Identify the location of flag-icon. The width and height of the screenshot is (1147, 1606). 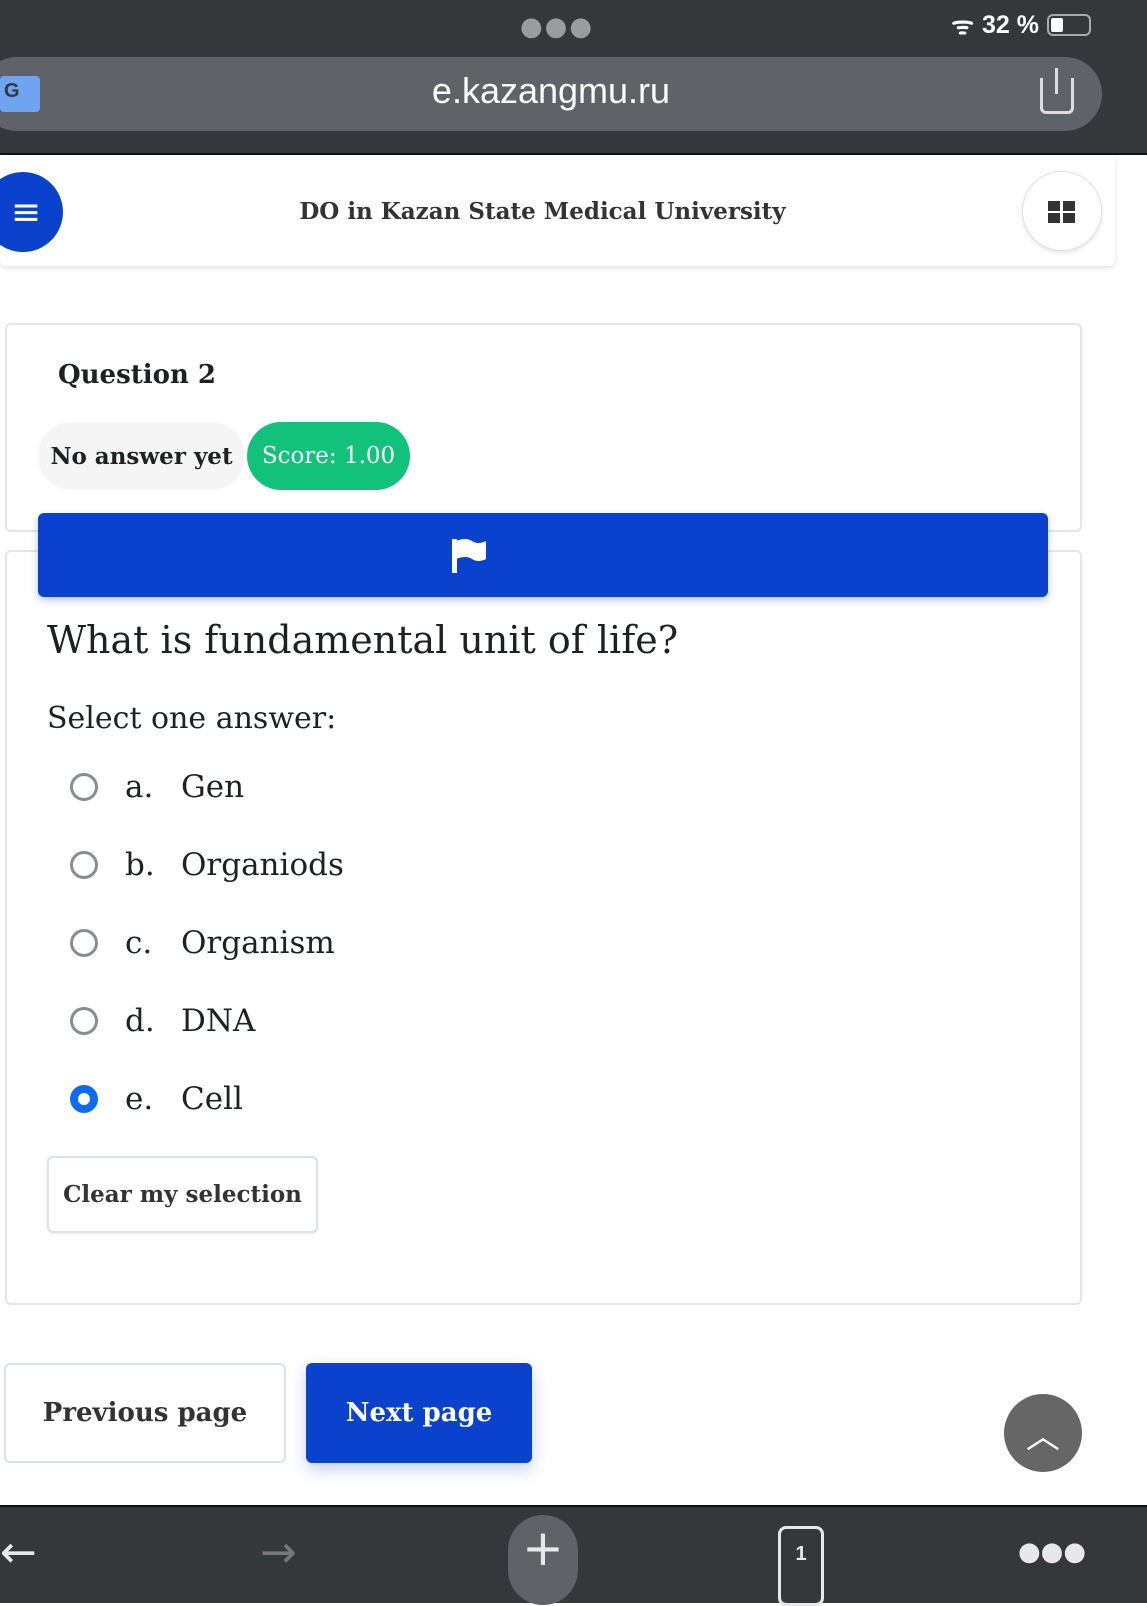
(469, 556).